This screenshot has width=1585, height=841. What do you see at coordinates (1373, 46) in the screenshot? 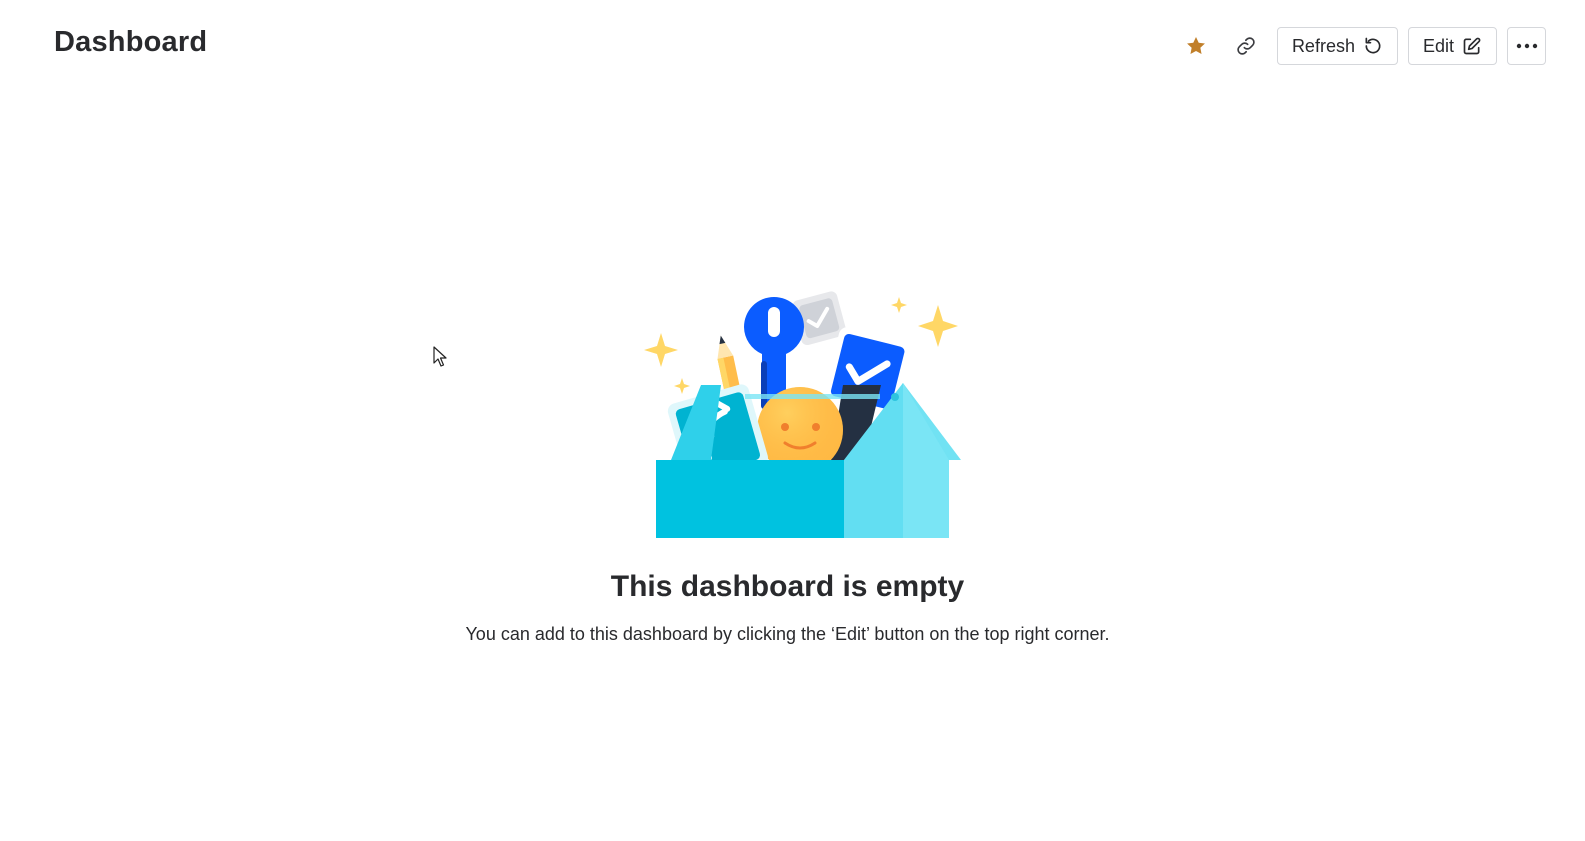
I see `refresh-icon` at bounding box center [1373, 46].